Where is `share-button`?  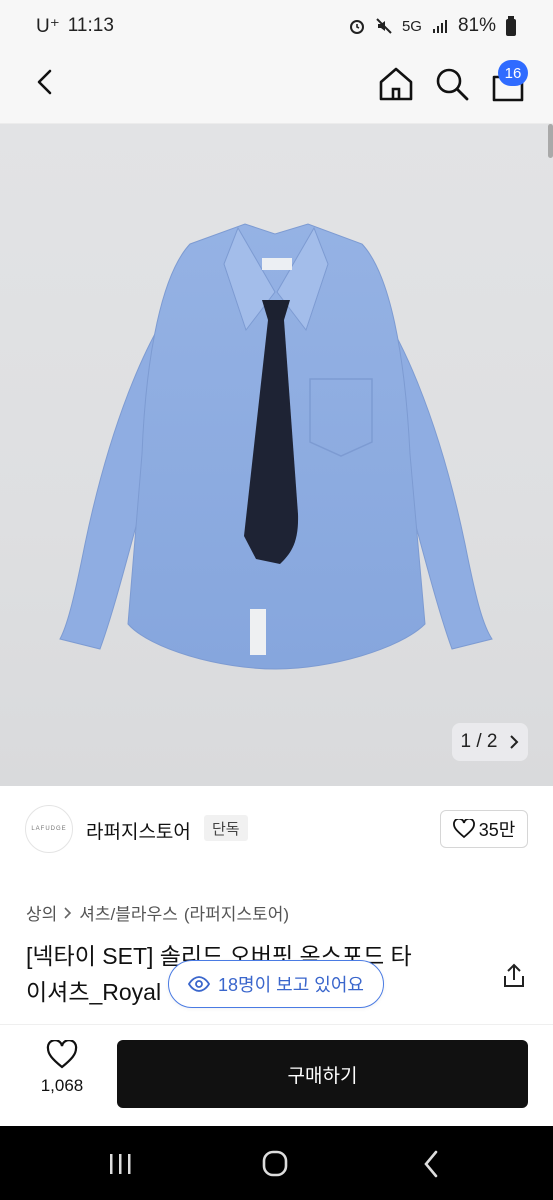 share-button is located at coordinates (514, 976).